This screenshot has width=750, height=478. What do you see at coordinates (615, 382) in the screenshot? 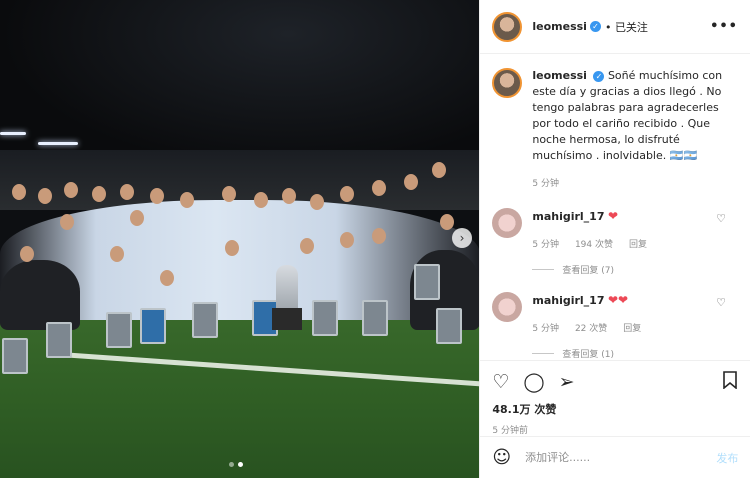
I see `action-icons: ♡ ◯ ➢` at bounding box center [615, 382].